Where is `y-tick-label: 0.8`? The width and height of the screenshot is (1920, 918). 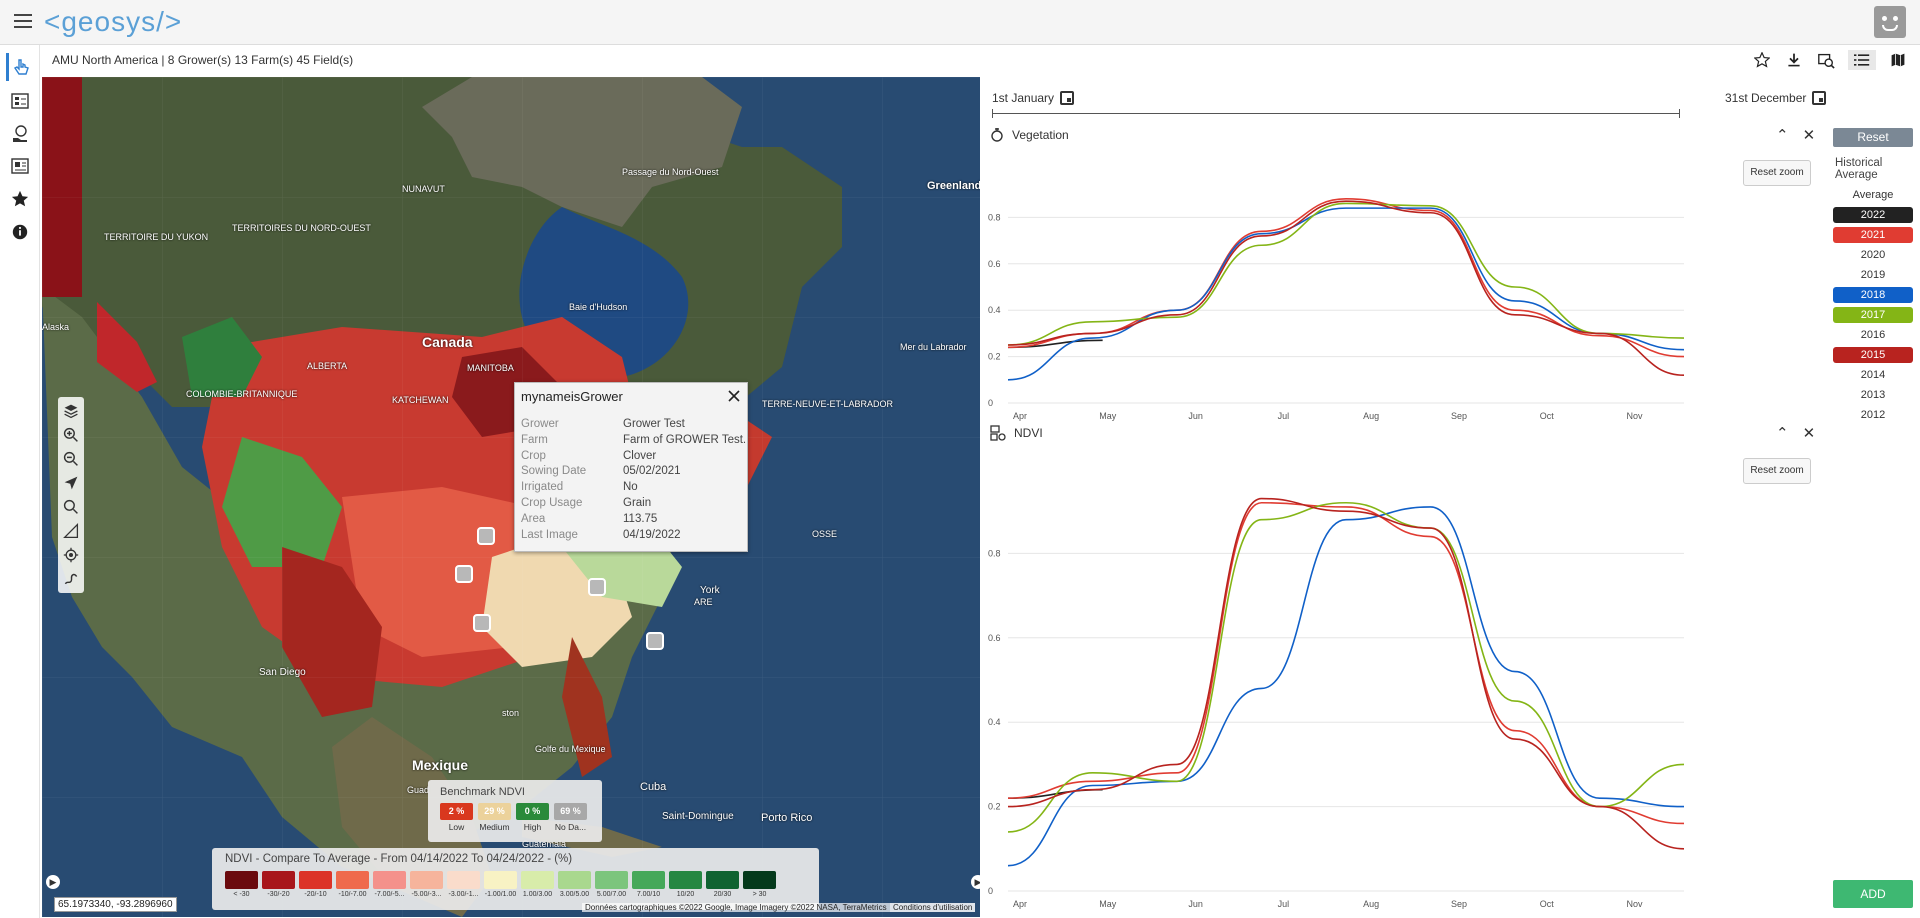
y-tick-label: 0.8 is located at coordinates (994, 553).